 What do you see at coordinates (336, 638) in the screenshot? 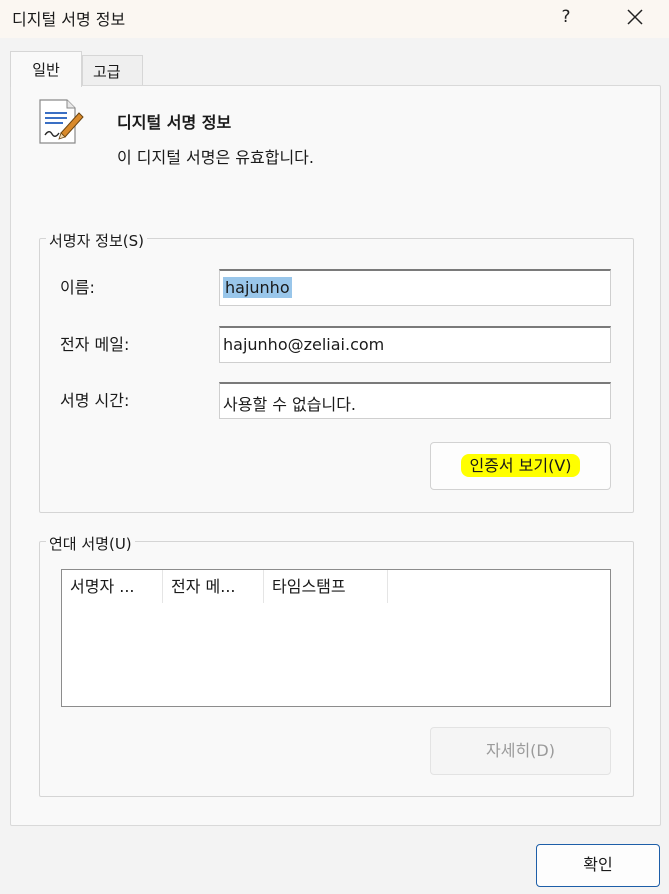
I see `countersignatures-list: 서명자 ... 전자 메... 타임스탬프` at bounding box center [336, 638].